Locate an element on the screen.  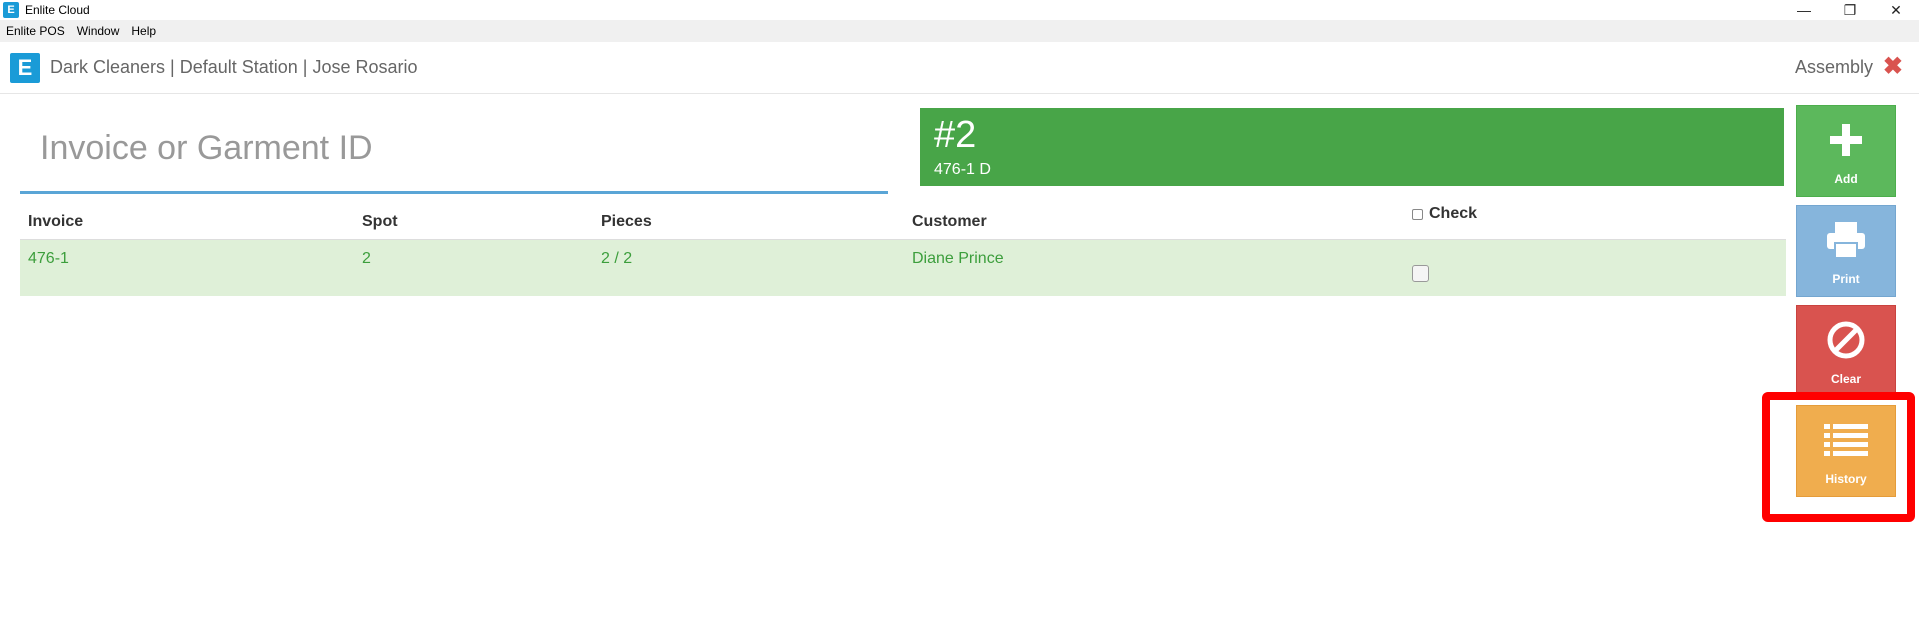
row-spot: 2 is located at coordinates (366, 258).